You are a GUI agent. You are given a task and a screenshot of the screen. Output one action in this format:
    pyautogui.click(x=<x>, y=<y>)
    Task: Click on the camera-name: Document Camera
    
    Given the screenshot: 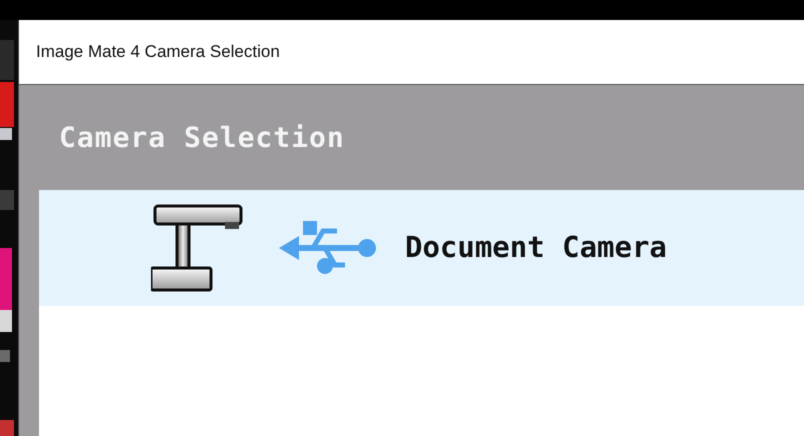 What is the action you would take?
    pyautogui.click(x=536, y=247)
    